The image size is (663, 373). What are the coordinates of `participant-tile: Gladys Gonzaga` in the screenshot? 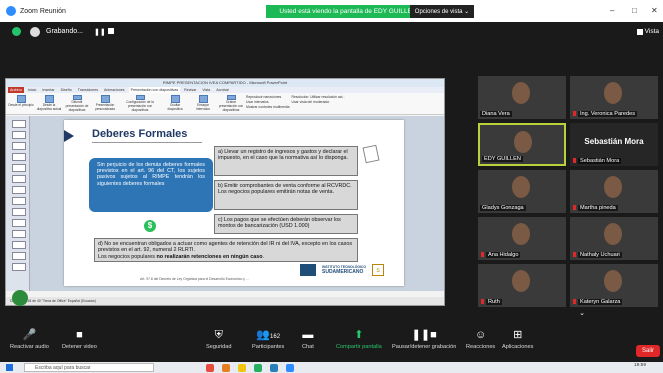 It's located at (522, 191).